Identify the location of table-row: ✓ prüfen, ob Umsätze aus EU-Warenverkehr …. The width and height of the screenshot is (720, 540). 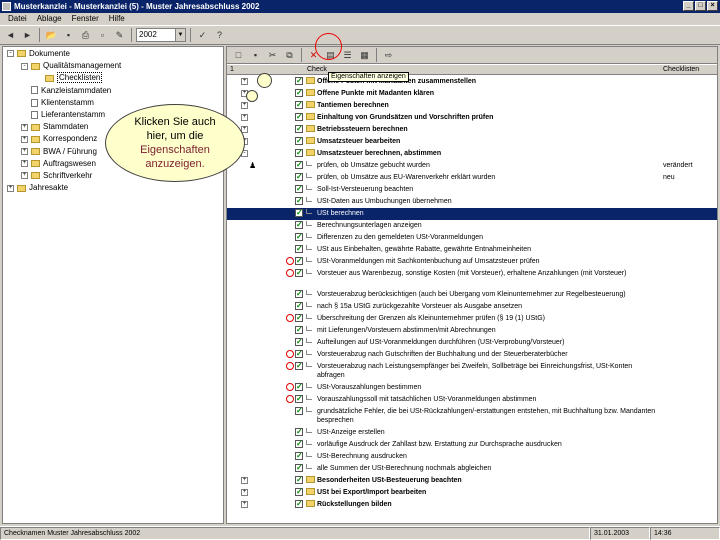
(472, 178).